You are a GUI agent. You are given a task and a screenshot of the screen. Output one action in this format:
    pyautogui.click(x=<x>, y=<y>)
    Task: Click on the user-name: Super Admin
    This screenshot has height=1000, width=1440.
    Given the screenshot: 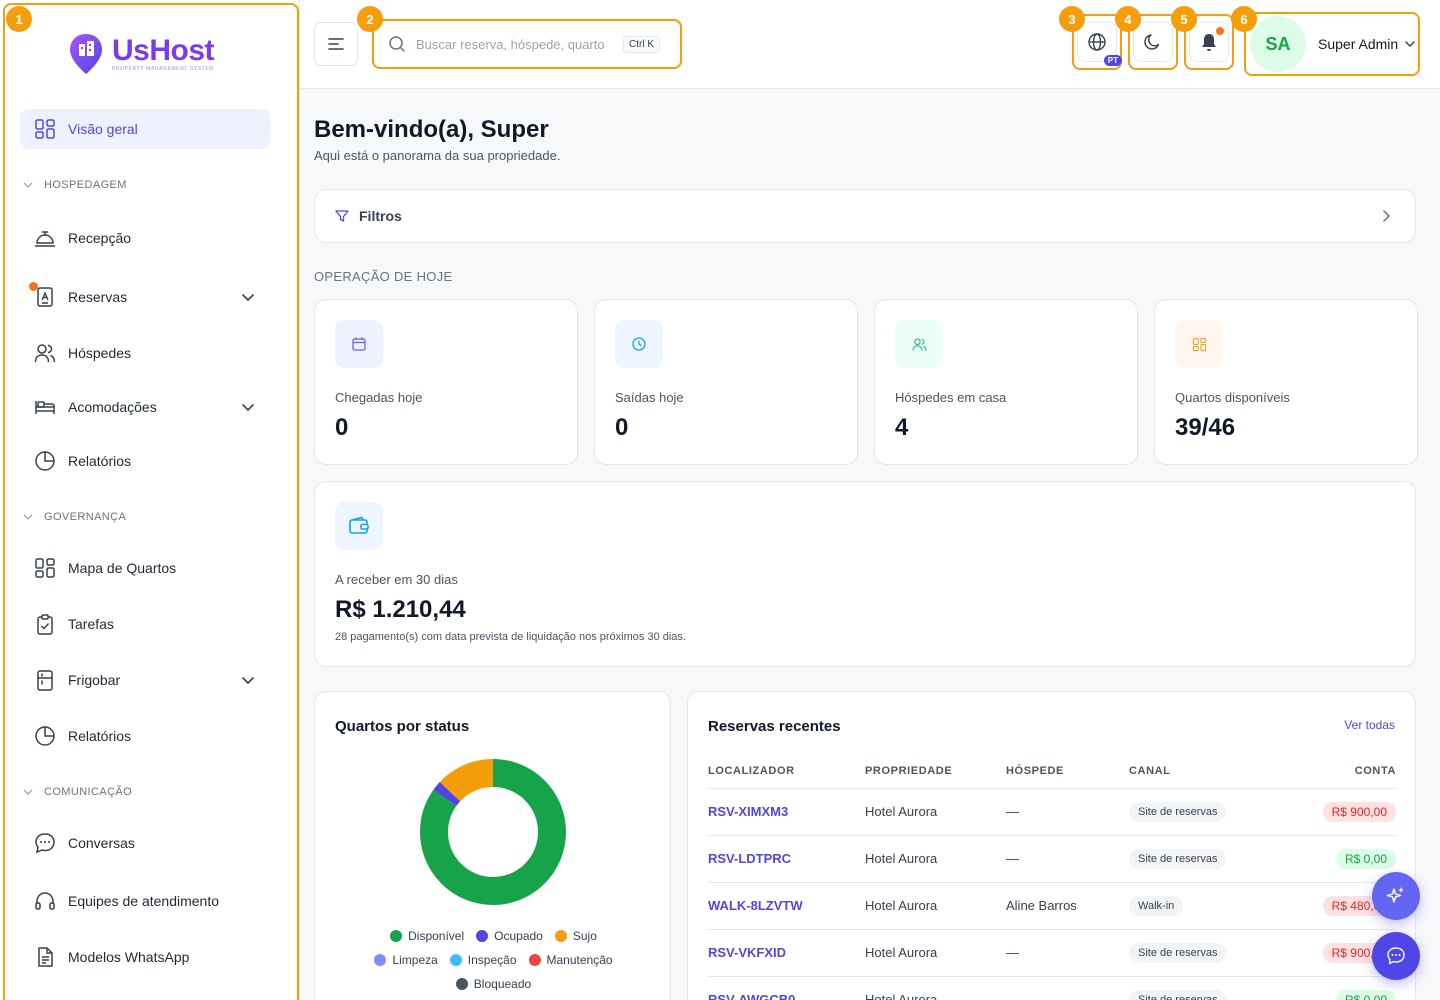 What is the action you would take?
    pyautogui.click(x=1358, y=44)
    